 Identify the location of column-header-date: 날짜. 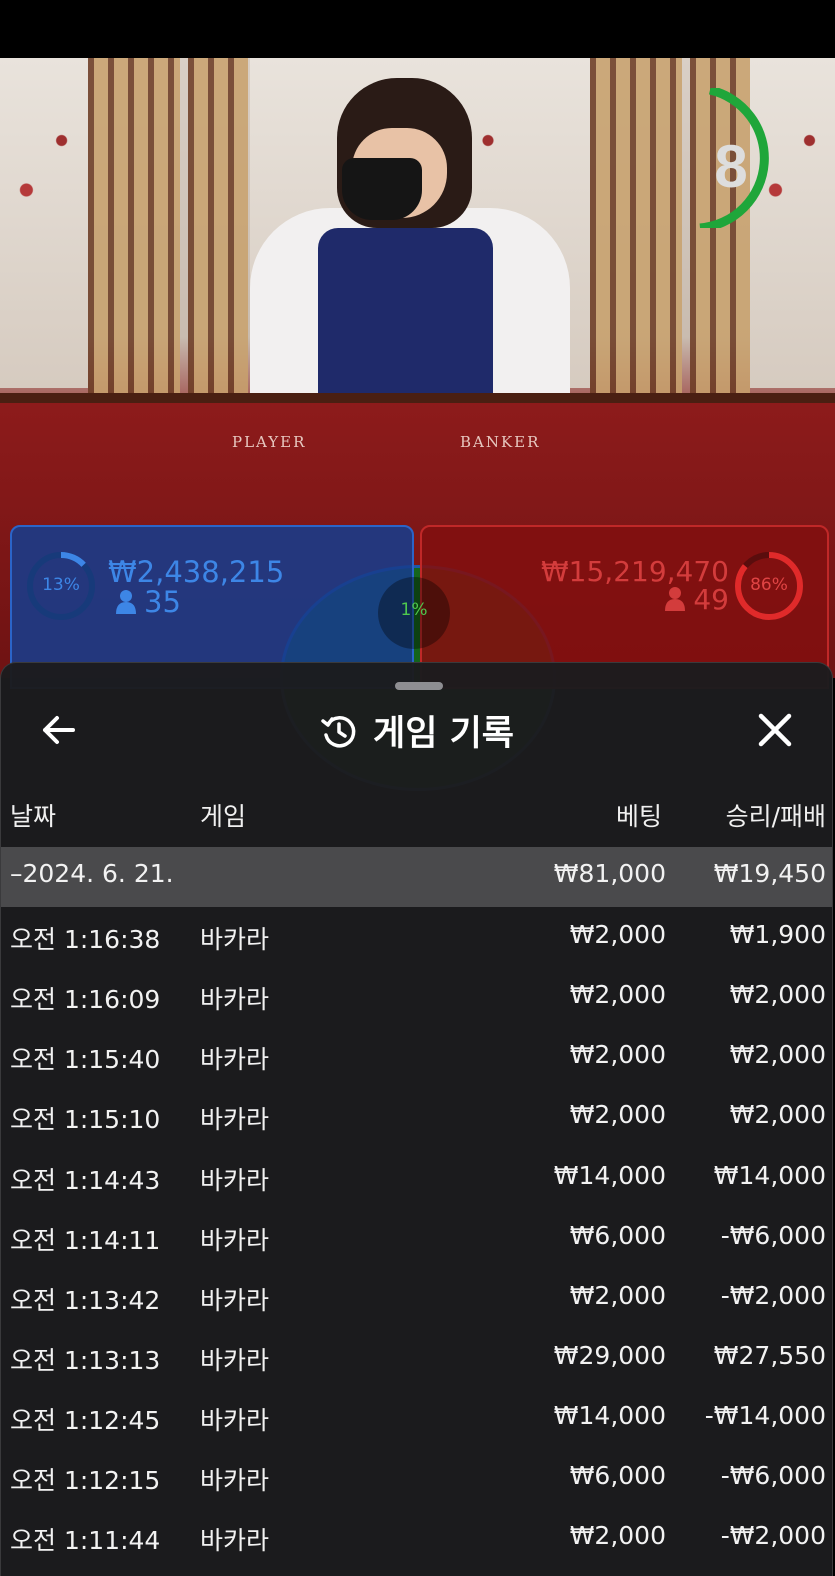
(33, 816).